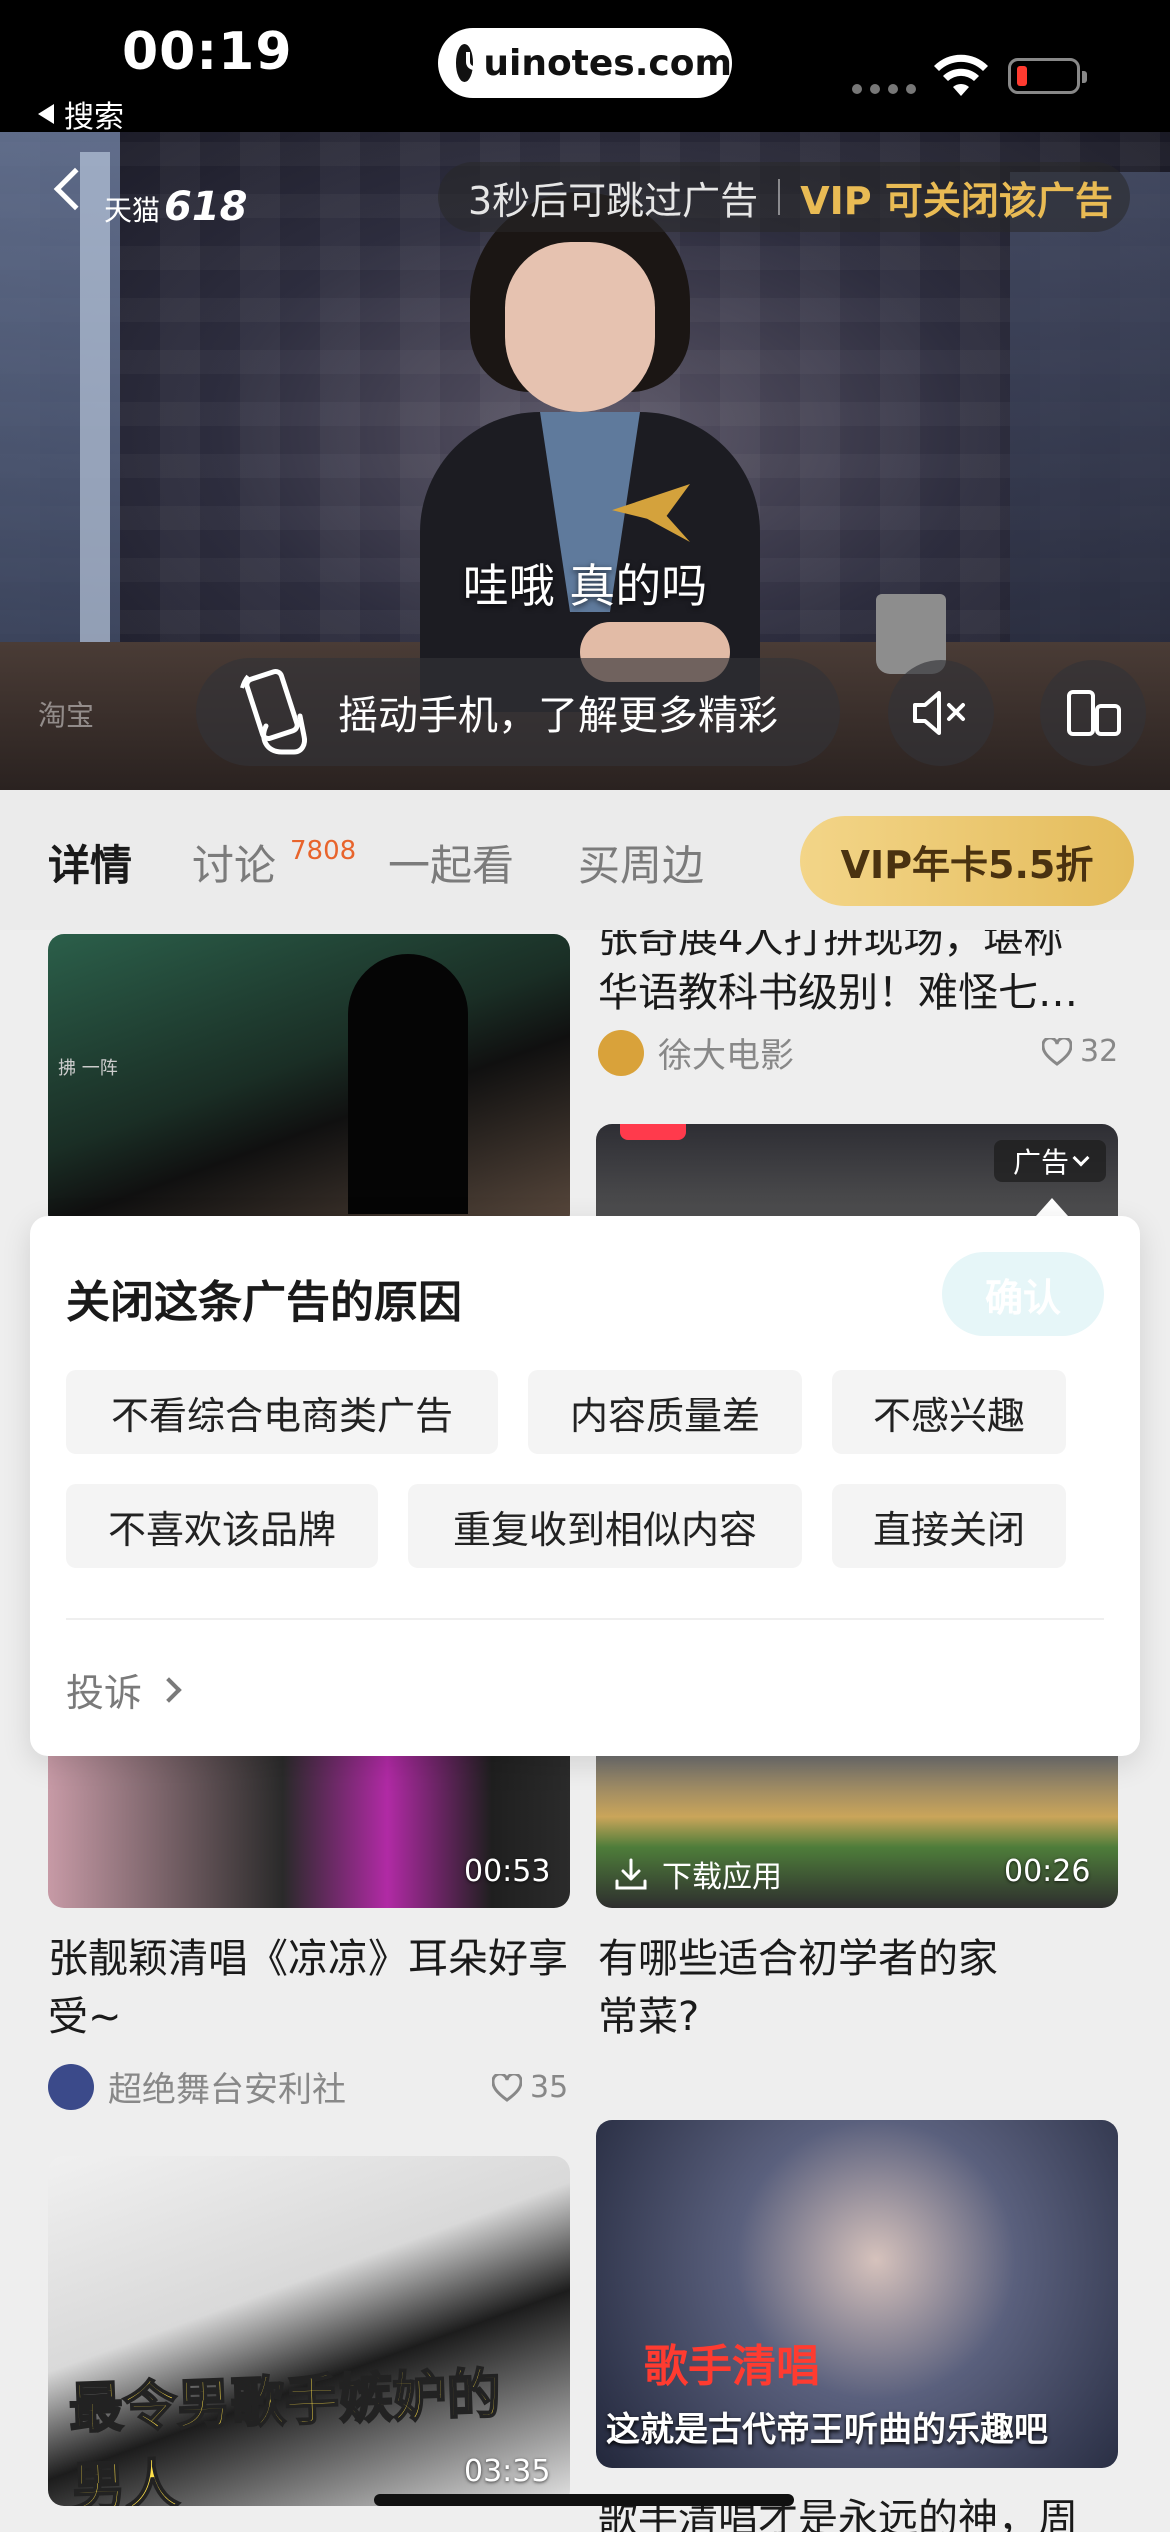  What do you see at coordinates (956, 197) in the screenshot?
I see `vip-close-ad: VIP 可关闭该广告` at bounding box center [956, 197].